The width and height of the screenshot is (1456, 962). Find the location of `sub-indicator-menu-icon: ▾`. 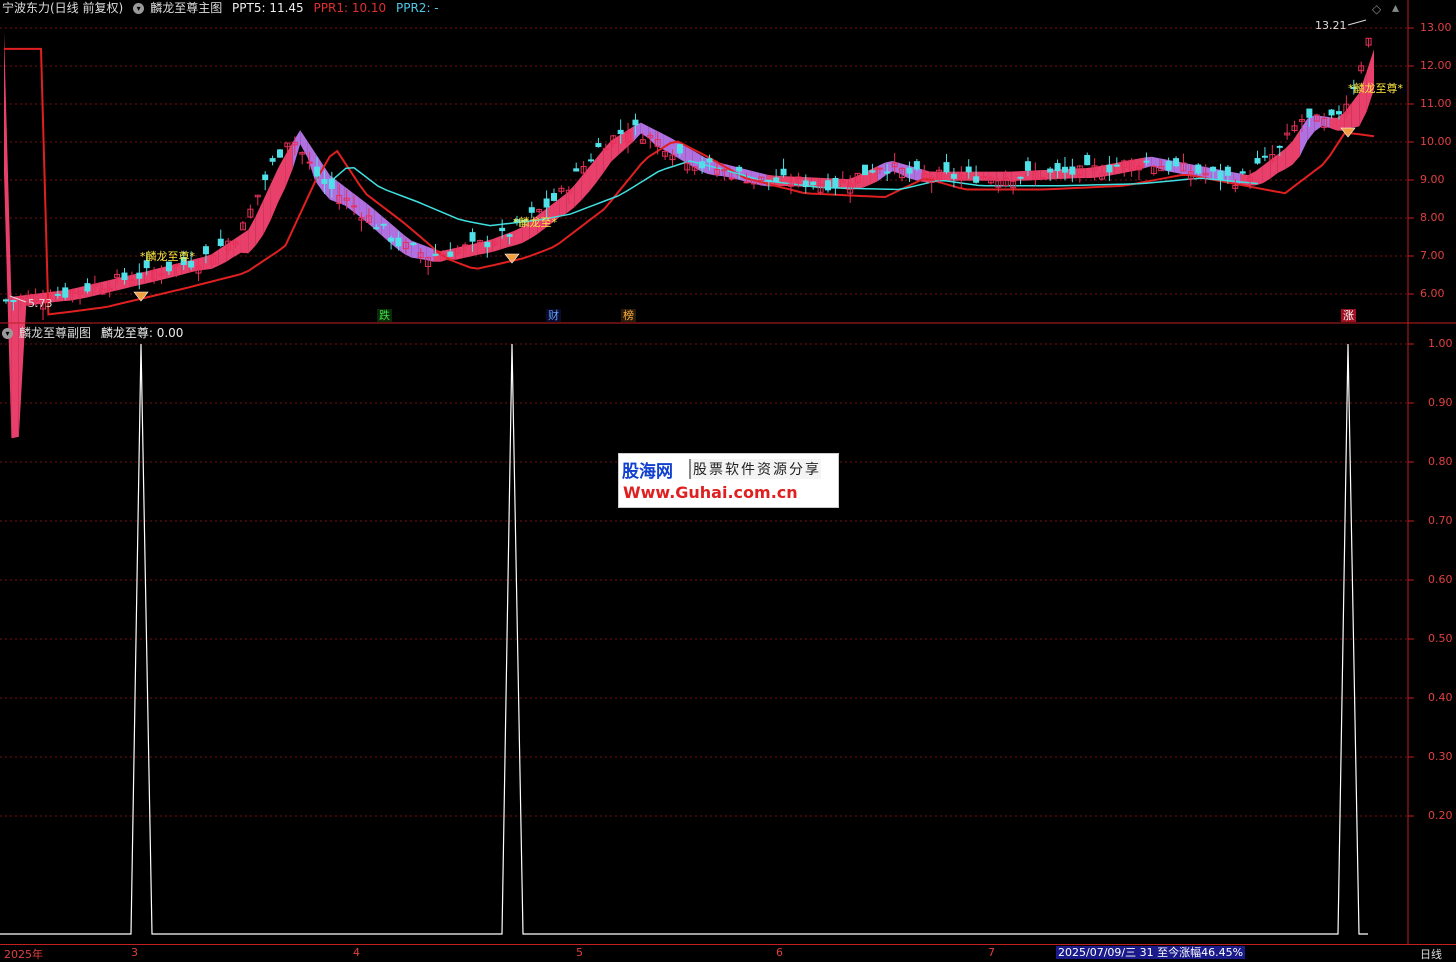

sub-indicator-menu-icon: ▾ is located at coordinates (7, 333).